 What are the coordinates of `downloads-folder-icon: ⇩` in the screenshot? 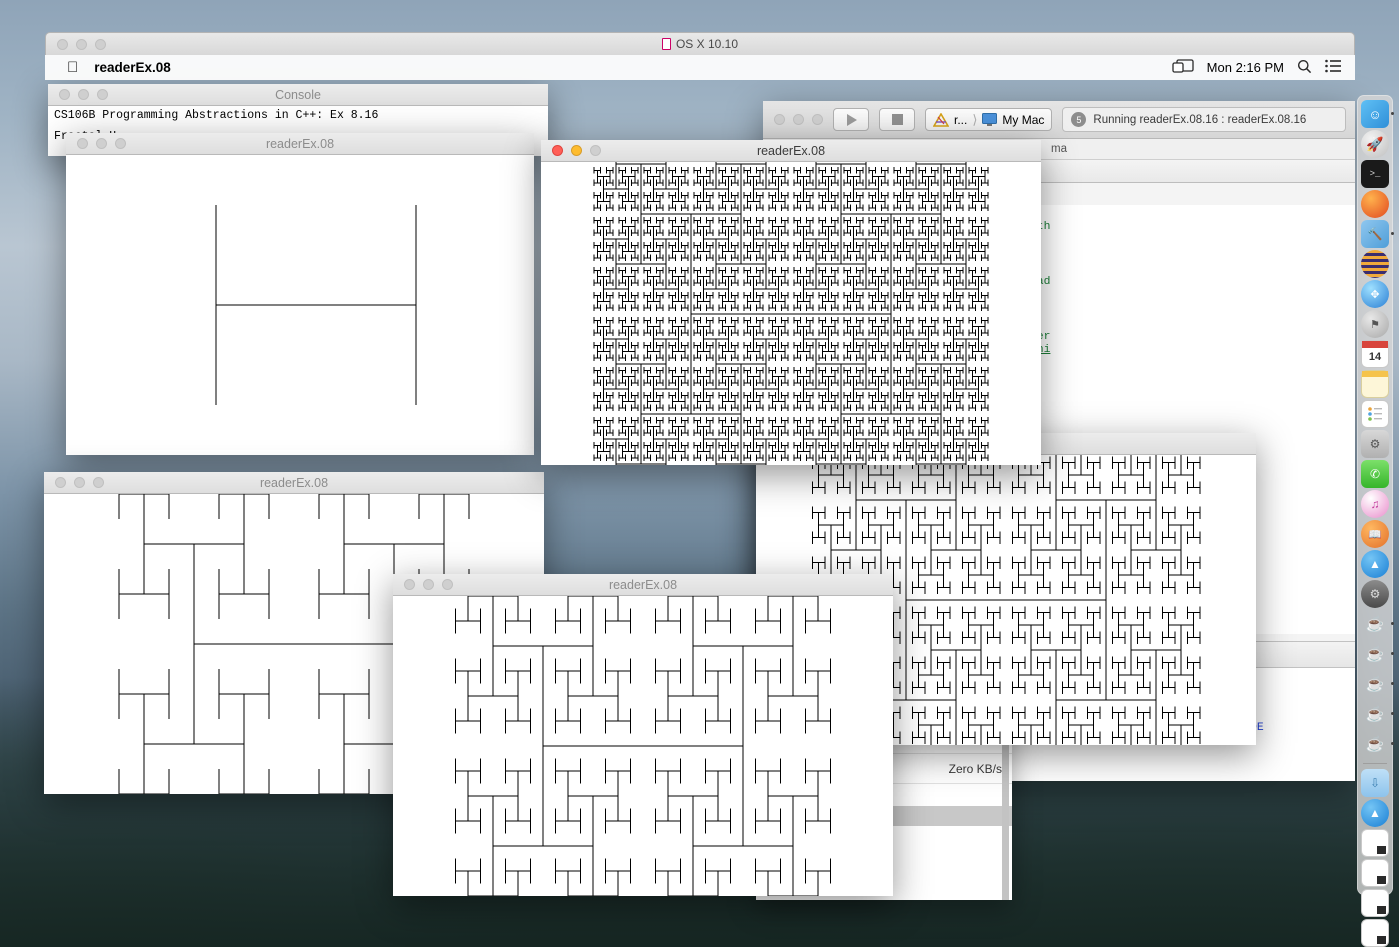 It's located at (1375, 783).